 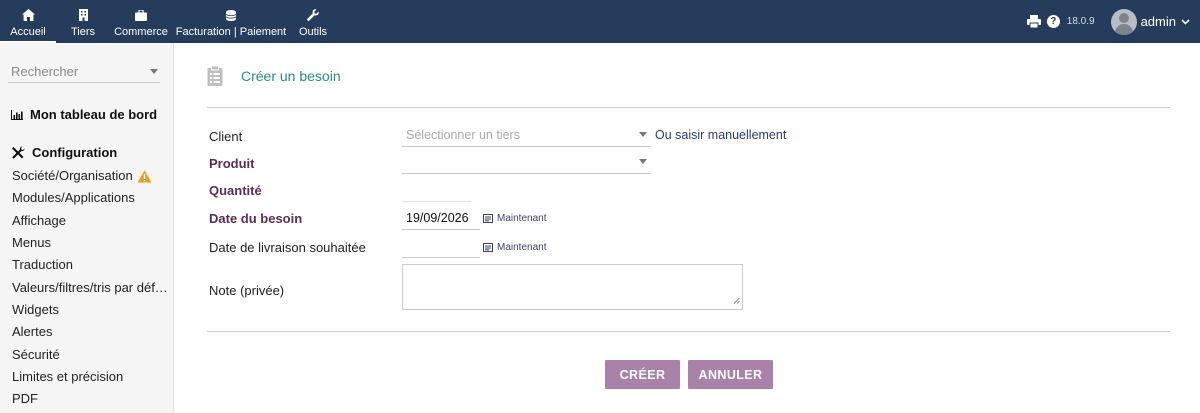 What do you see at coordinates (1080, 21) in the screenshot?
I see `version-label: 18.0.9` at bounding box center [1080, 21].